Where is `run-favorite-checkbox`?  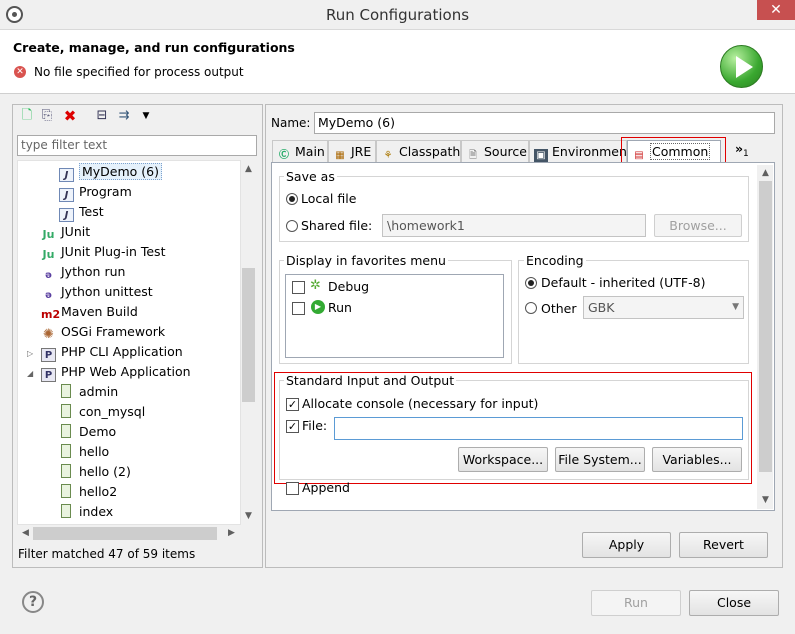
run-favorite-checkbox is located at coordinates (298, 308).